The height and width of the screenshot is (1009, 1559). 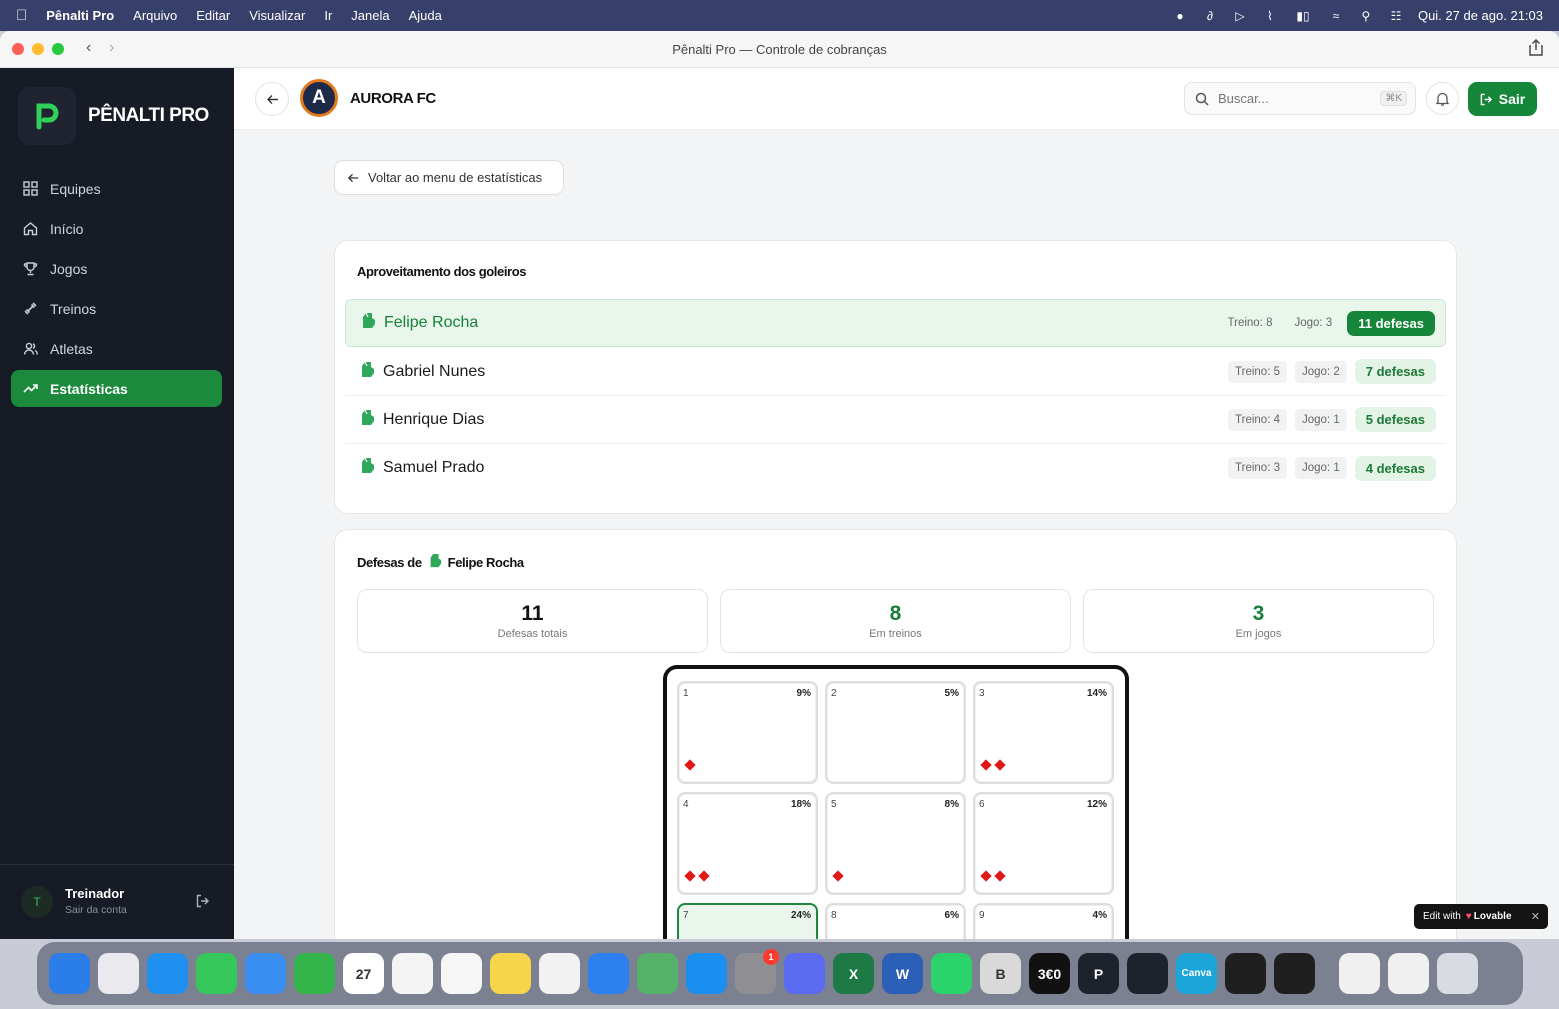 I want to click on goal-zone: 2 5%, so click(x=895, y=732).